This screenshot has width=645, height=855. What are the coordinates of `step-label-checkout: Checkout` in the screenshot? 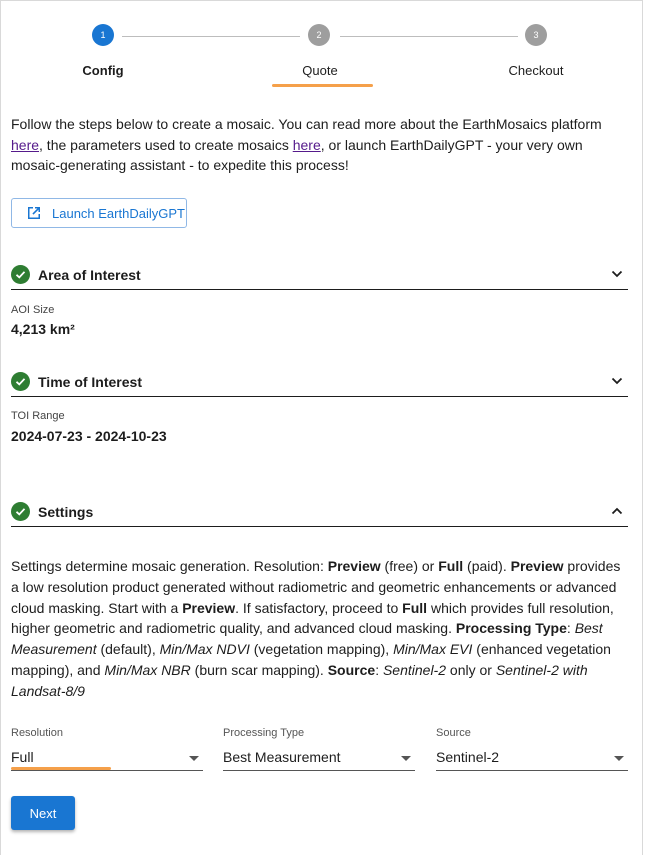 It's located at (536, 70).